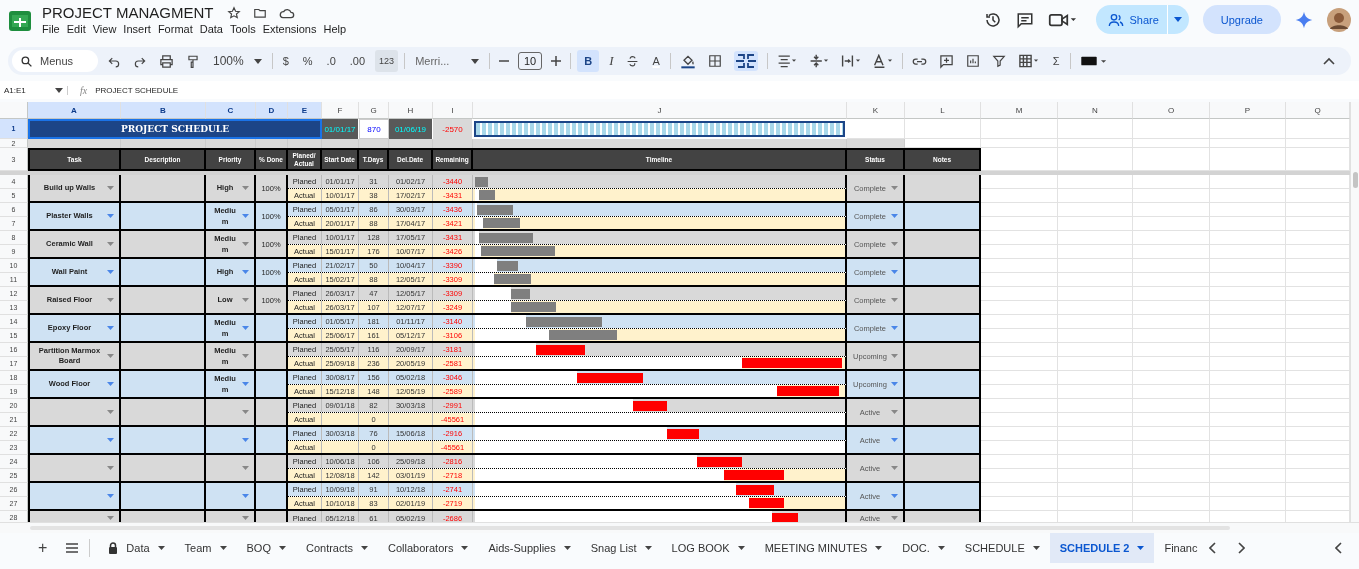 The height and width of the screenshot is (569, 1359). Describe the element at coordinates (943, 110) in the screenshot. I see `column-header: L` at that location.